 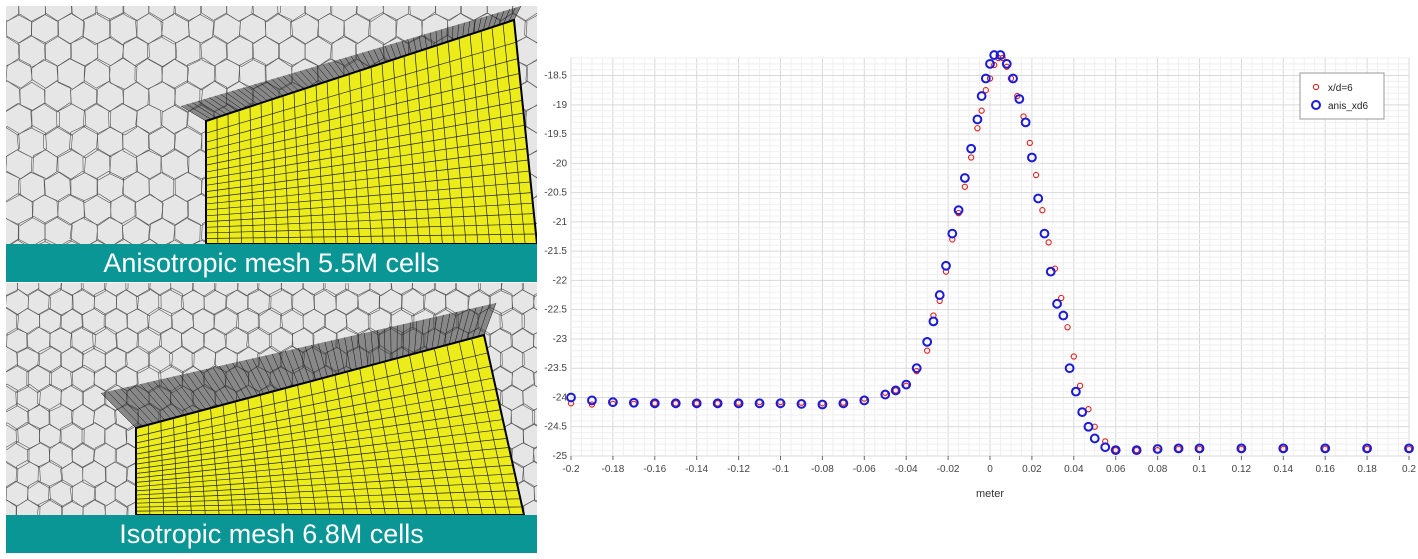 What do you see at coordinates (1116, 469) in the screenshot?
I see `x-tick-label: 0.06` at bounding box center [1116, 469].